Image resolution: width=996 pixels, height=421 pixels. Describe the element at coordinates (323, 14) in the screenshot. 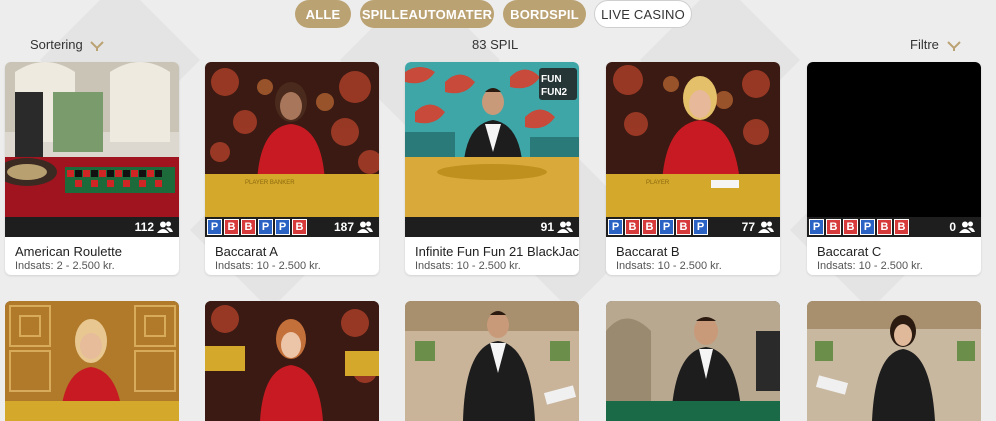

I see `filter-all-button: ALLE` at that location.